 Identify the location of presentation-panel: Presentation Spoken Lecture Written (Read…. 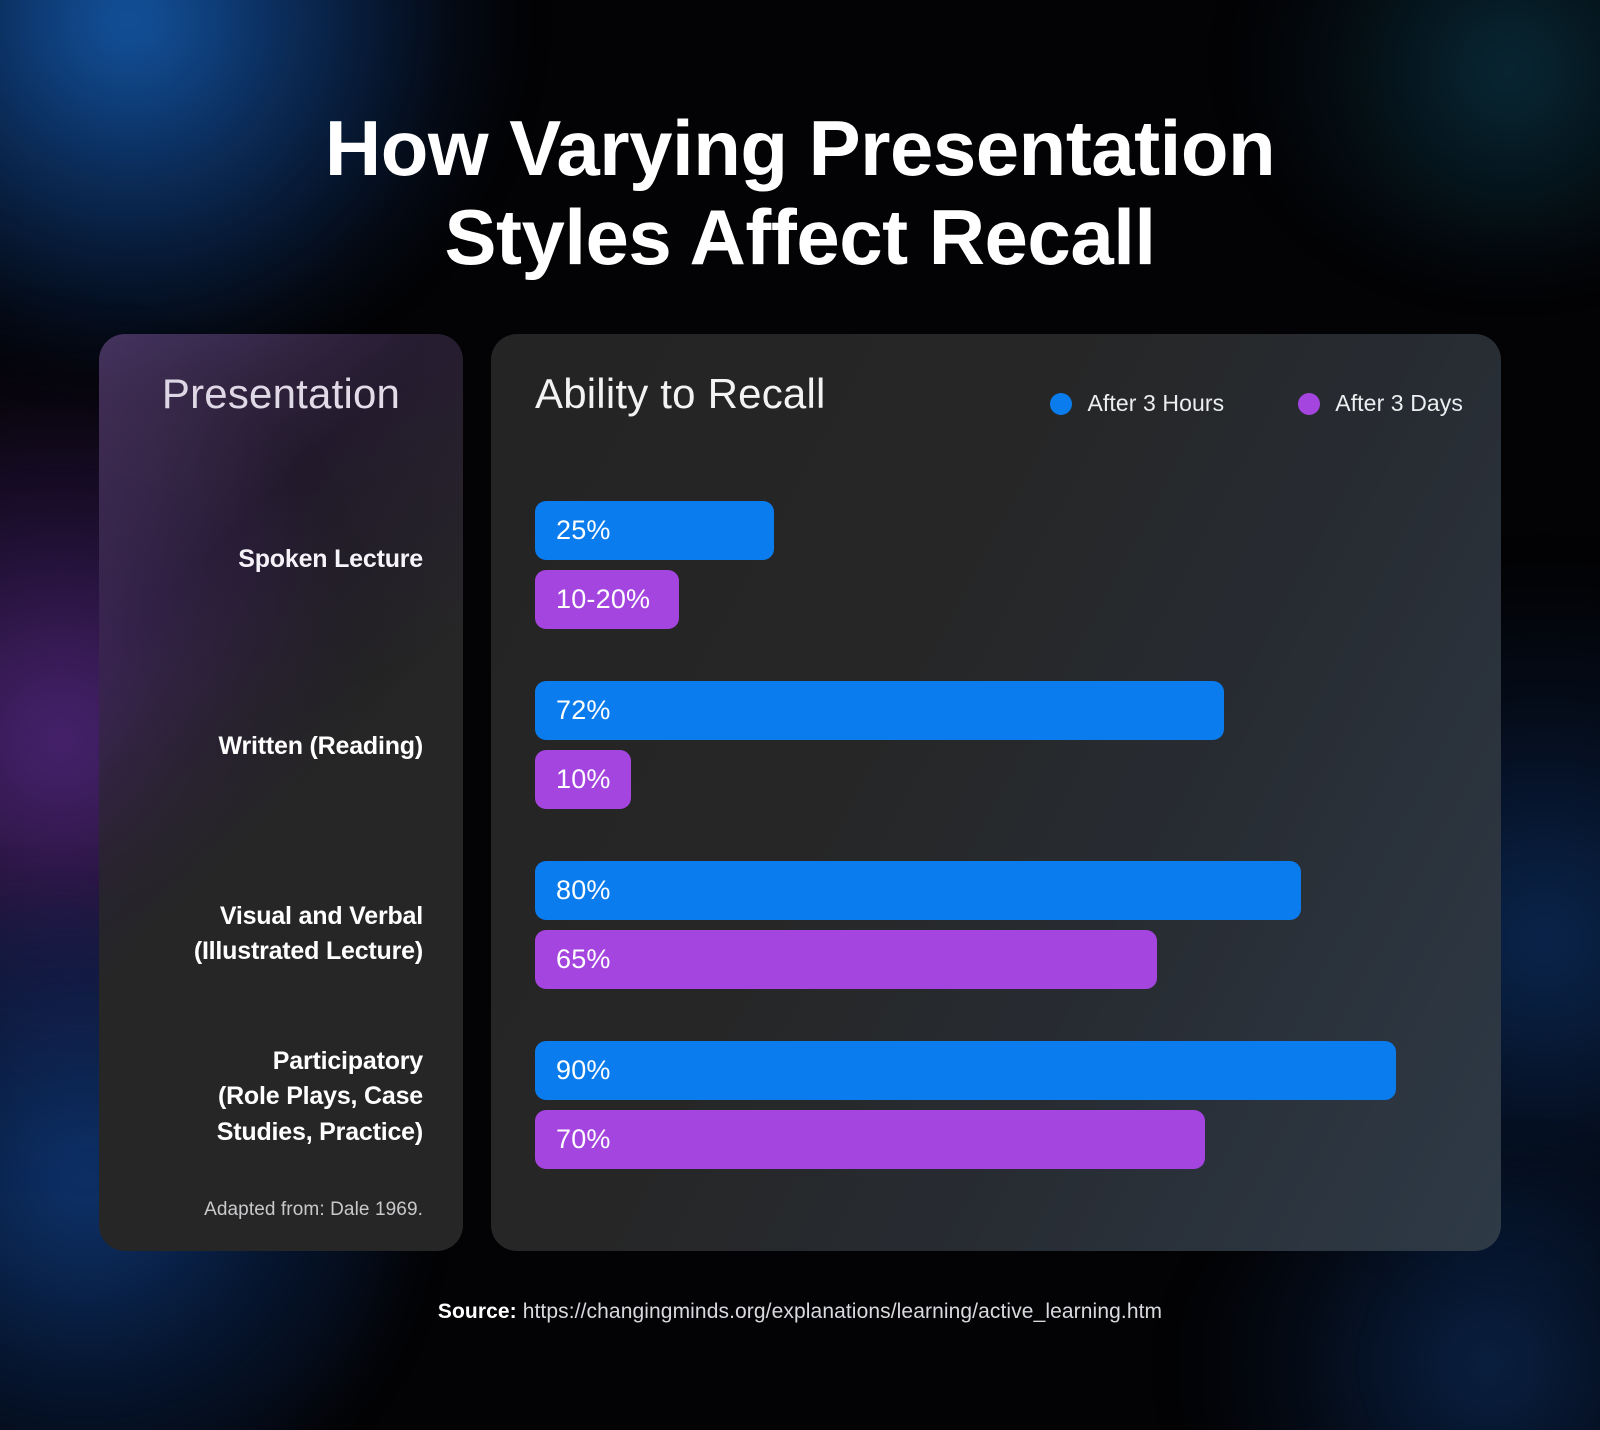
(281, 792).